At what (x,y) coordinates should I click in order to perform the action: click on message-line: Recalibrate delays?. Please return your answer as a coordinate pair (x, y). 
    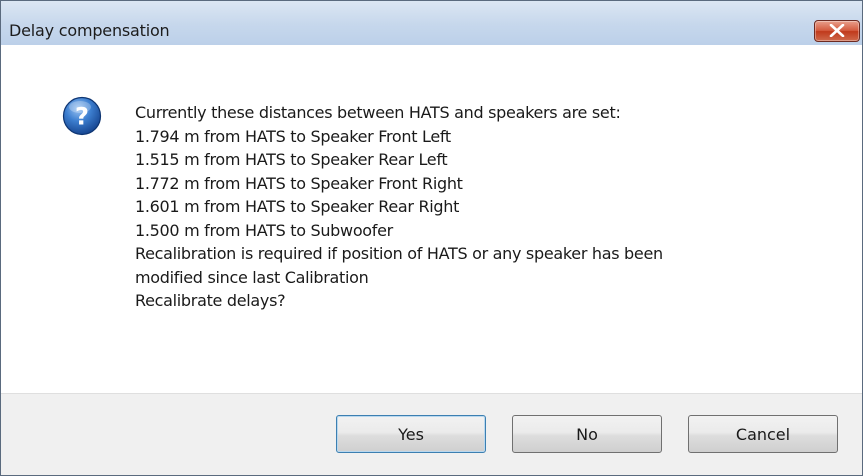
    Looking at the image, I should click on (210, 300).